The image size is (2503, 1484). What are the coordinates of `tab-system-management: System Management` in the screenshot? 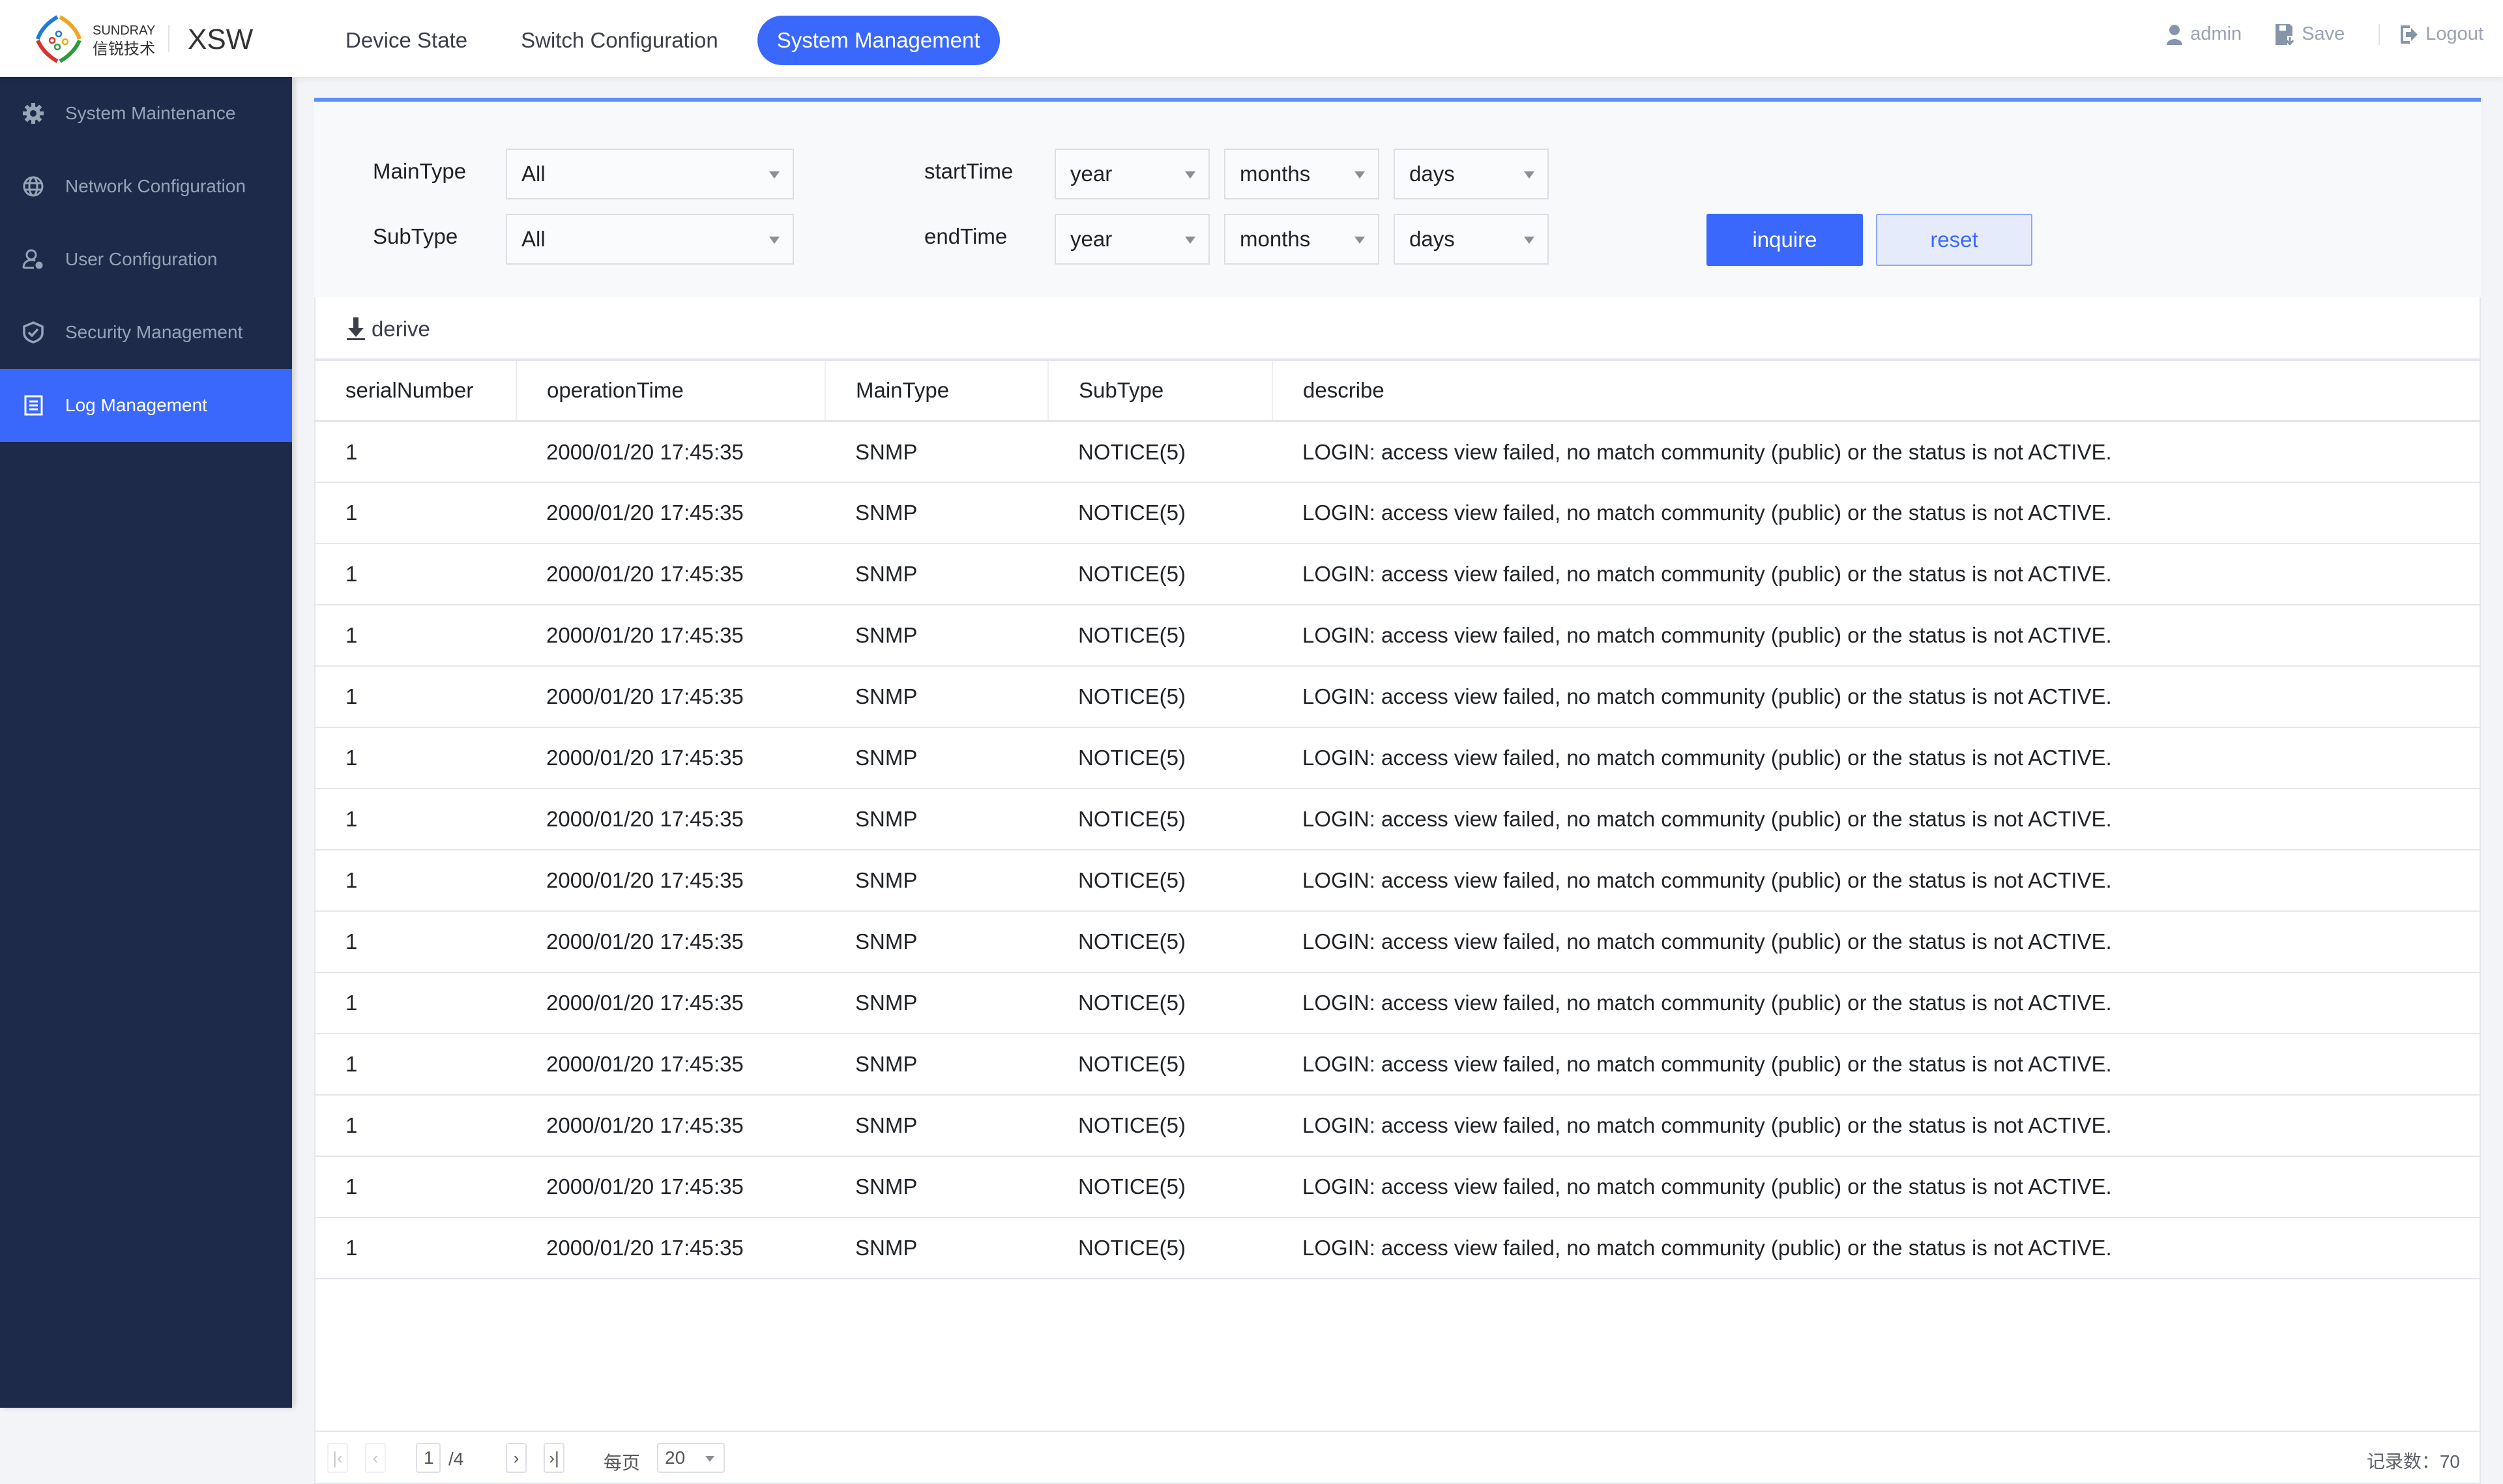 It's located at (879, 40).